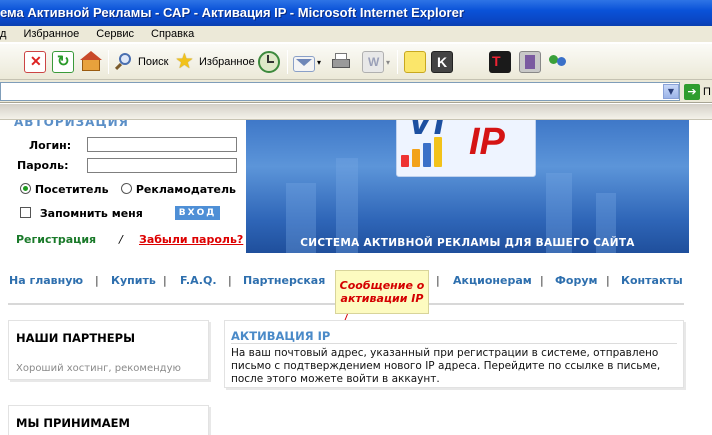  I want to click on star-icon: ★, so click(184, 61).